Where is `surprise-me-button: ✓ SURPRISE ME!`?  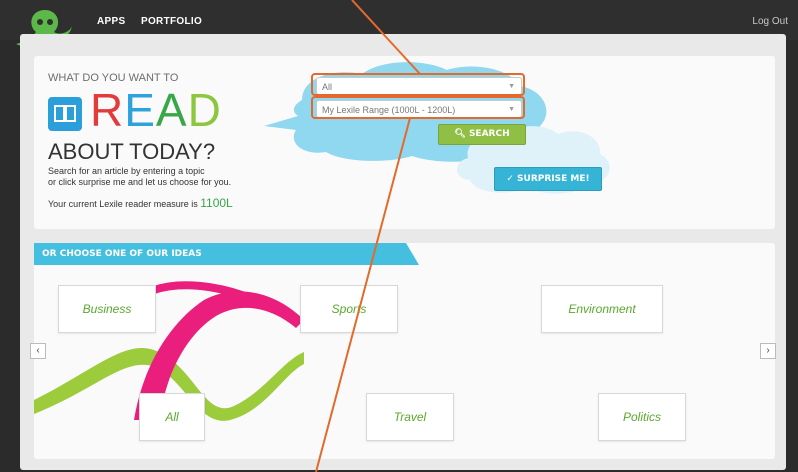 surprise-me-button: ✓ SURPRISE ME! is located at coordinates (548, 179).